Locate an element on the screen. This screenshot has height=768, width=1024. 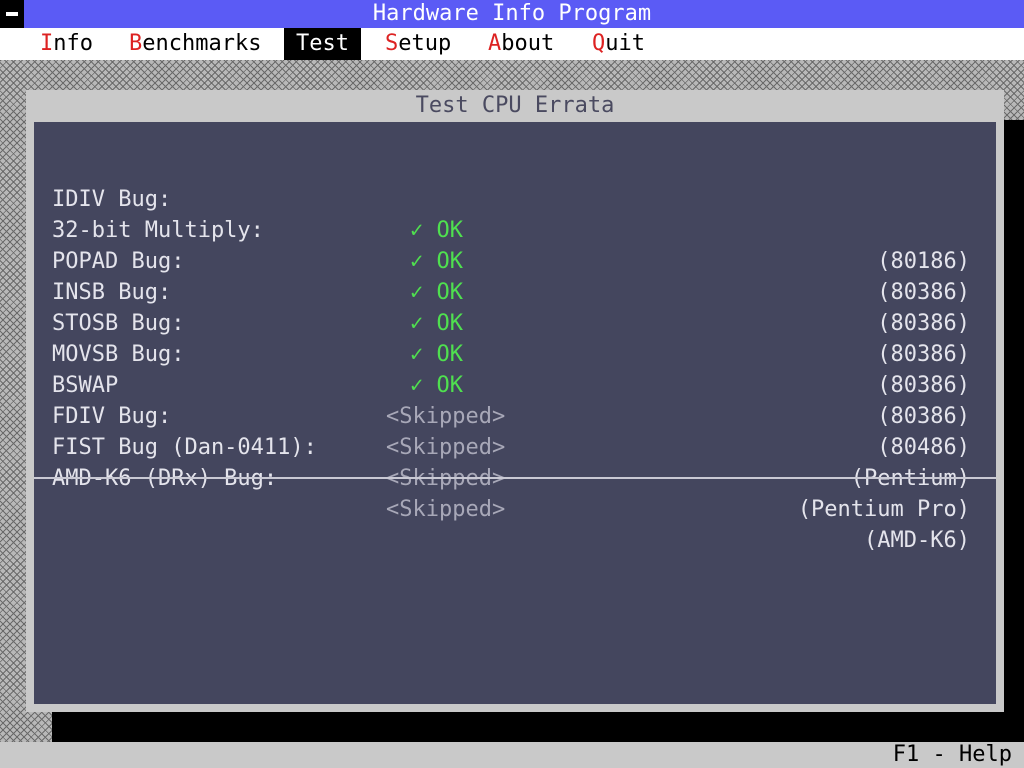
menu-label: uit is located at coordinates (625, 43).